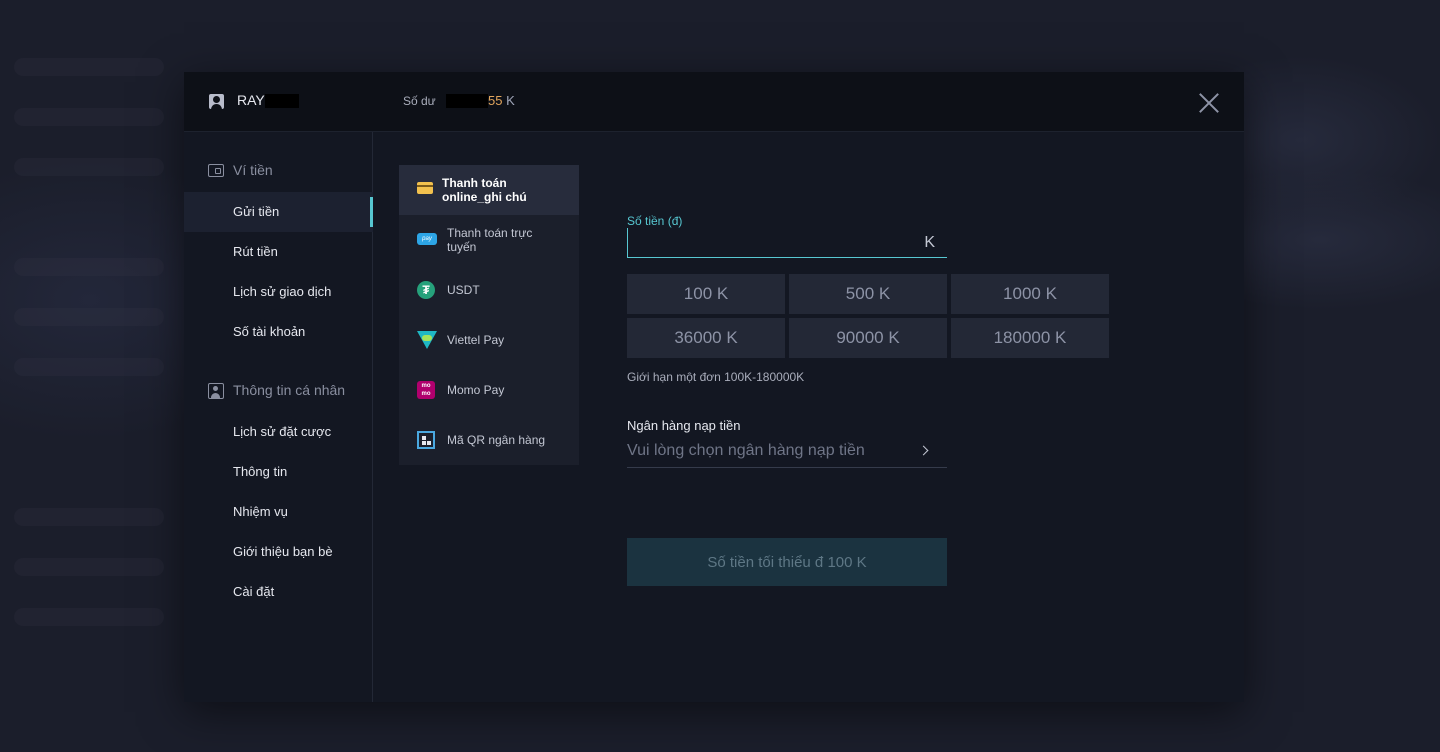 Image resolution: width=1440 pixels, height=752 pixels. Describe the element at coordinates (868, 294) in the screenshot. I see `preset-500k-button: 500 K` at that location.